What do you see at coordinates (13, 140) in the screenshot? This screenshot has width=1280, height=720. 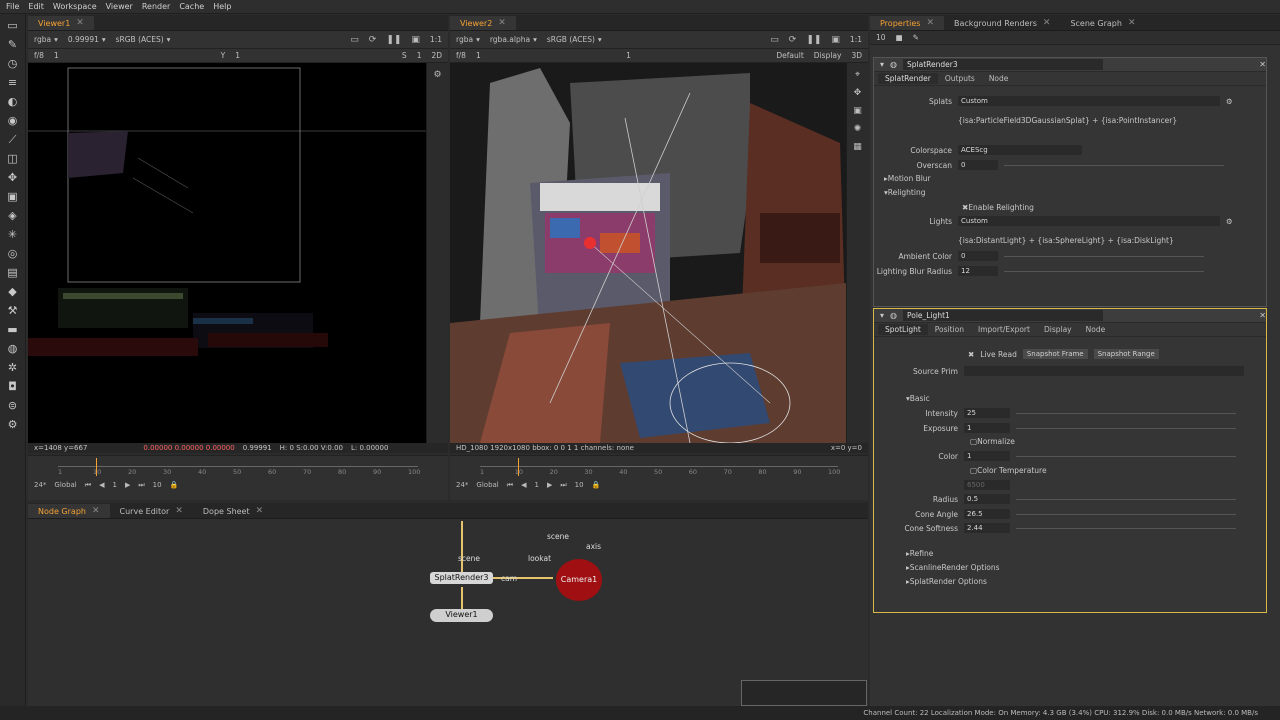 I see `keyer-icon: ⟋` at bounding box center [13, 140].